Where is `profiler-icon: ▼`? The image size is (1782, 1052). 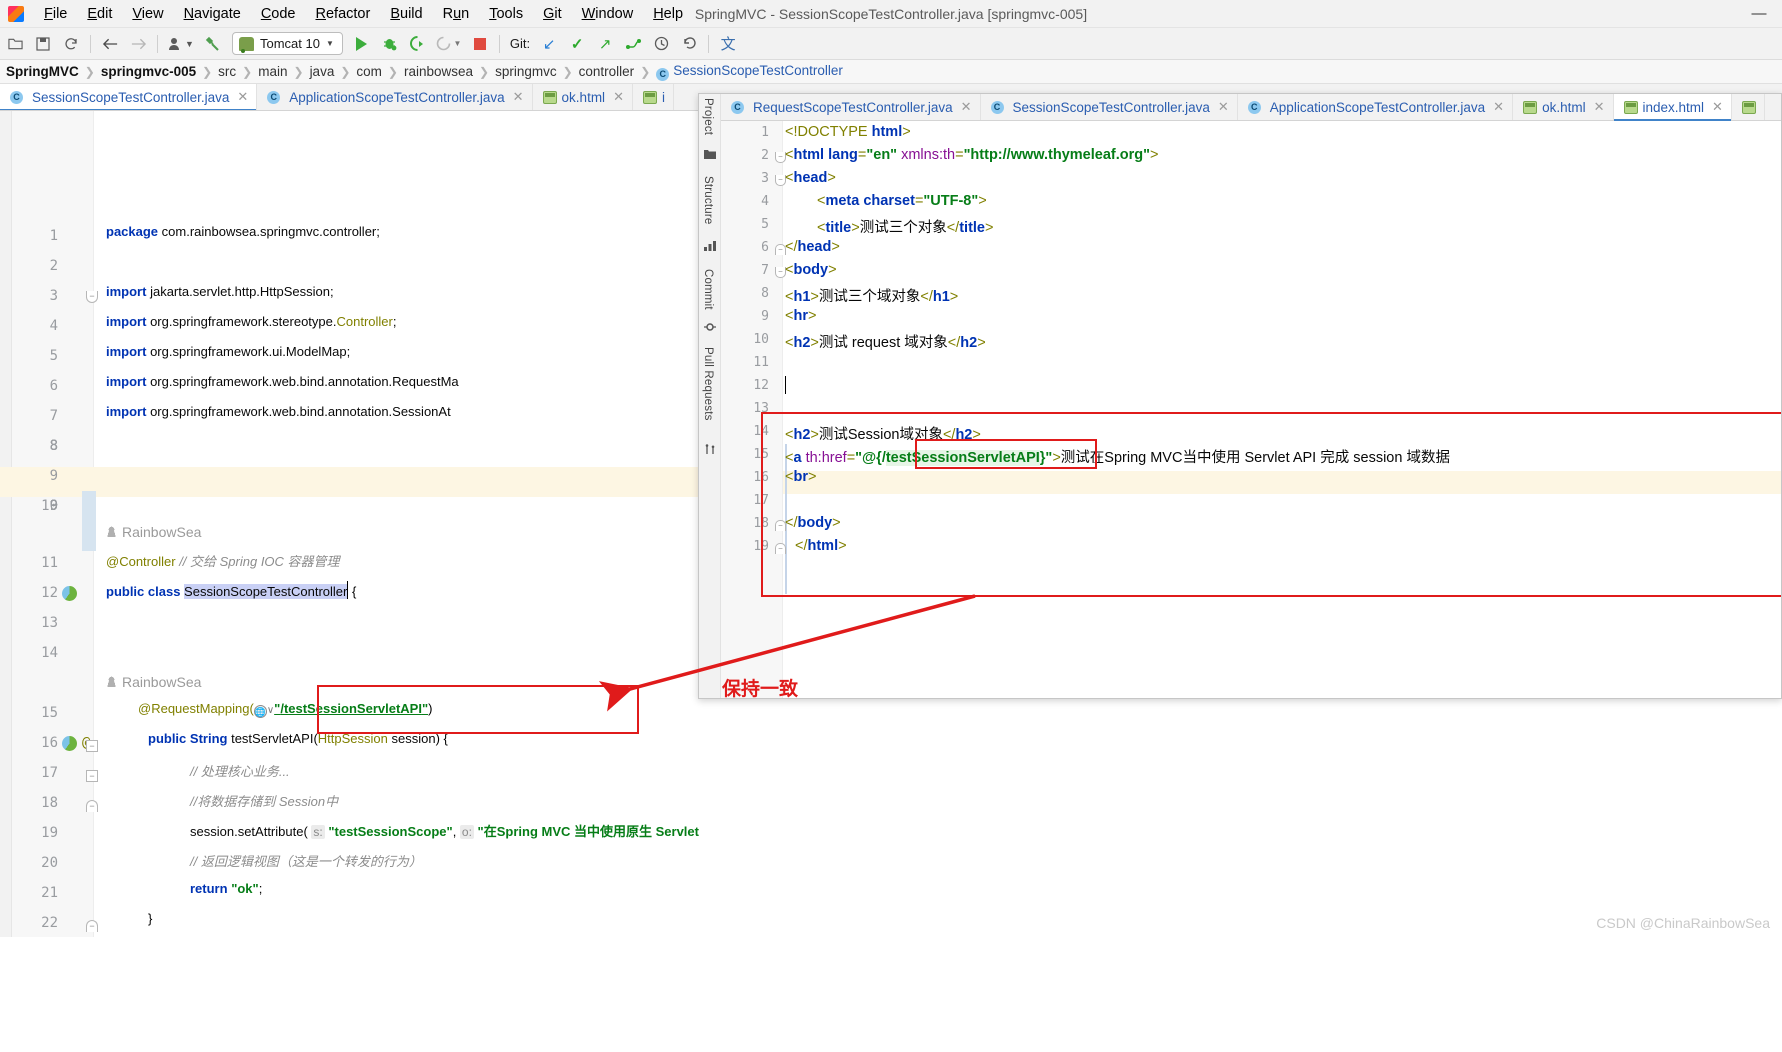
profiler-icon: ▼ is located at coordinates (449, 44).